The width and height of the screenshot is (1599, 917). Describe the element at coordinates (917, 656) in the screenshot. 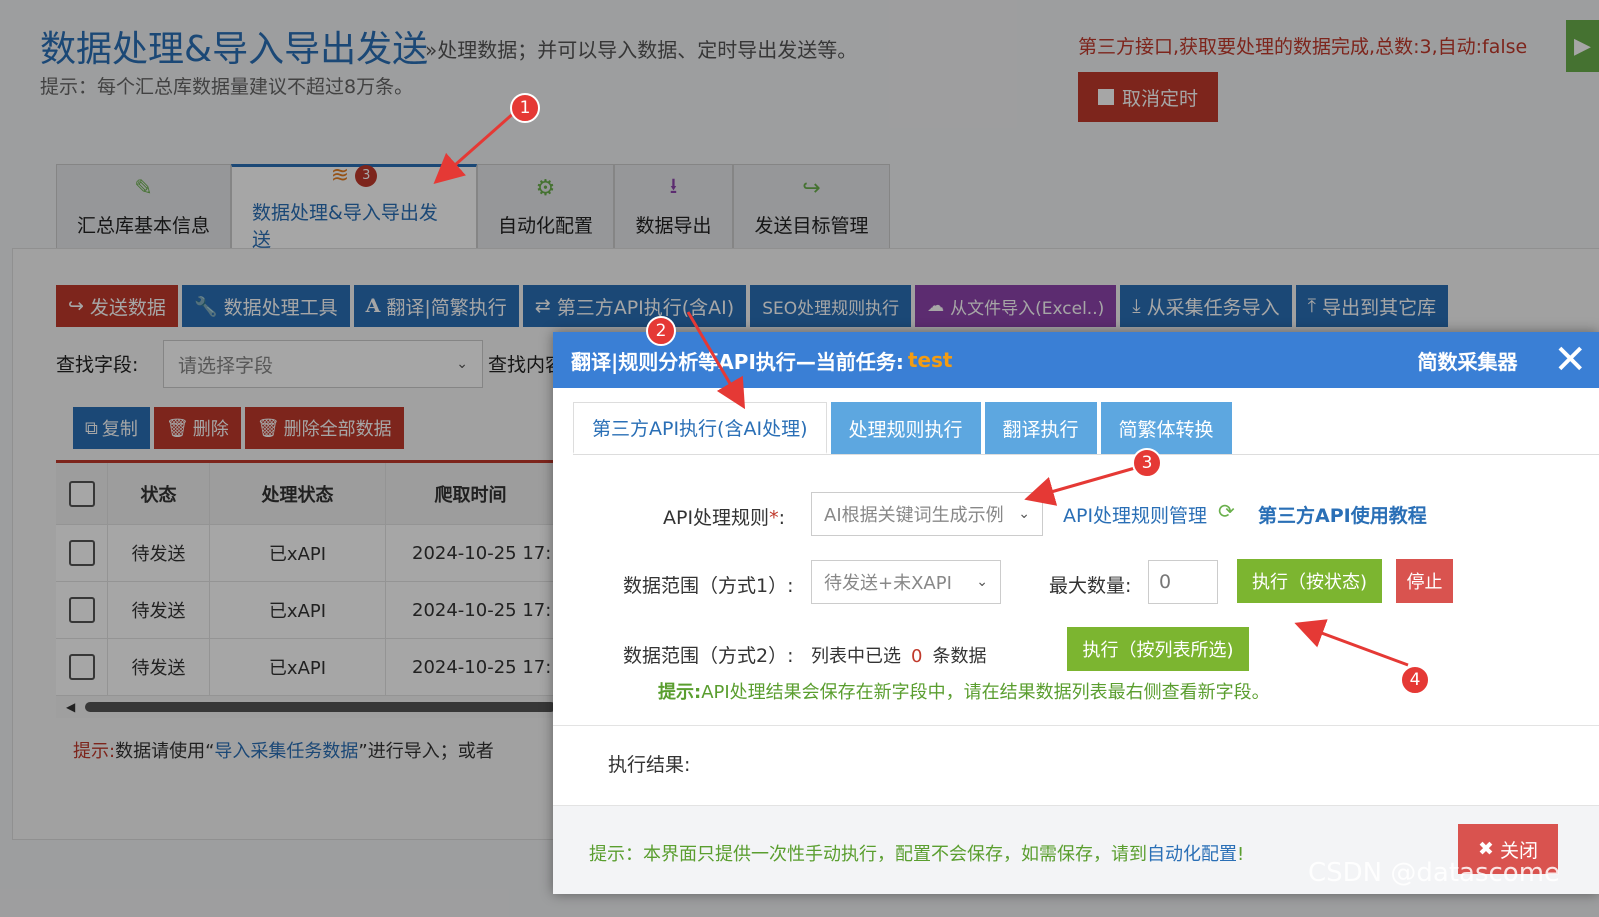

I see `selected-count: 0` at that location.